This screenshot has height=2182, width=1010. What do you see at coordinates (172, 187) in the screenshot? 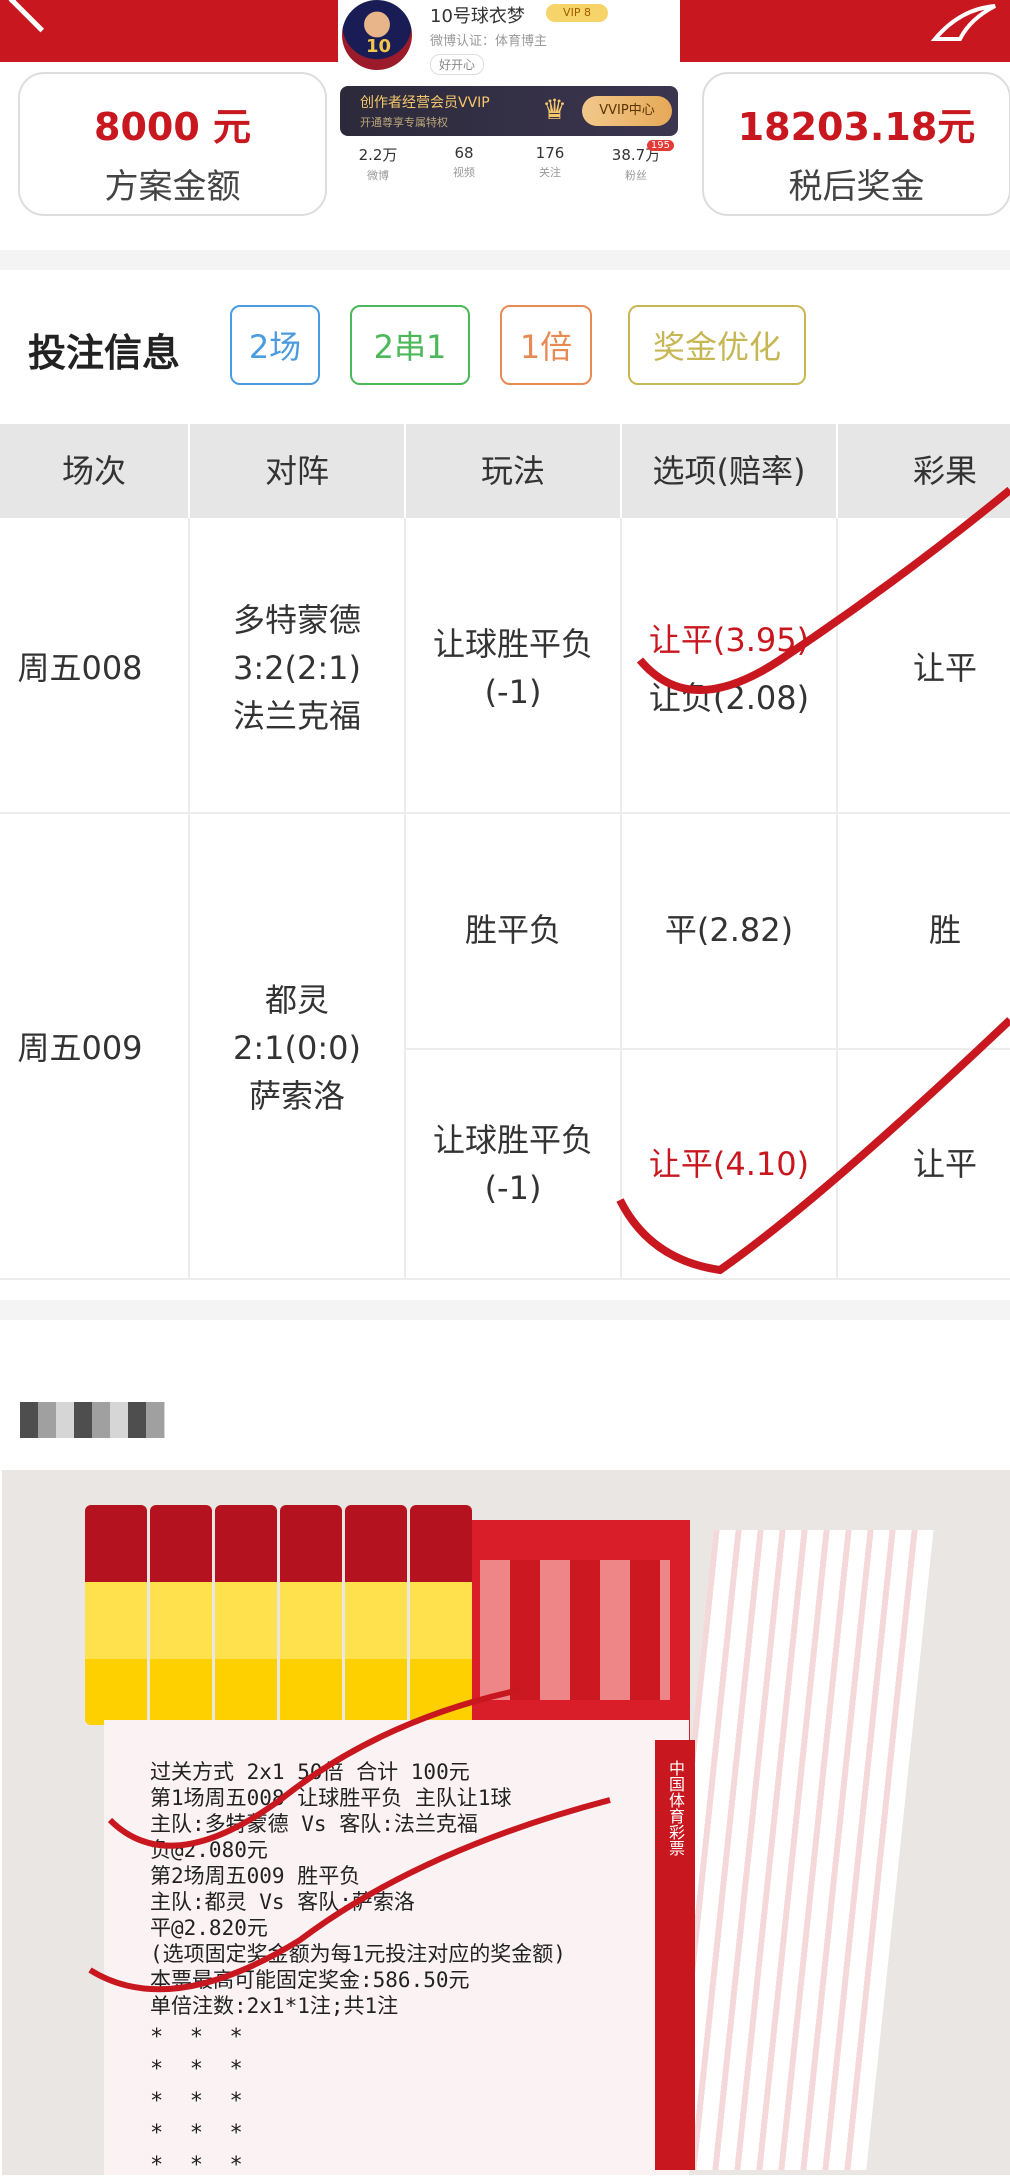
I see `plan-amount-label: 方案金额` at bounding box center [172, 187].